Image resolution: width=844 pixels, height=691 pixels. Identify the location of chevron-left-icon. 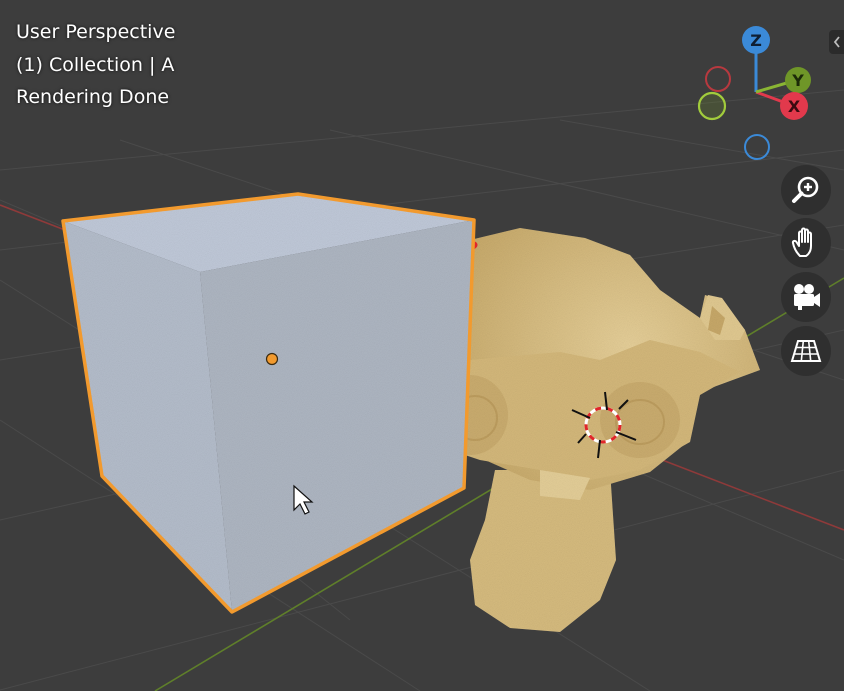
(836, 42).